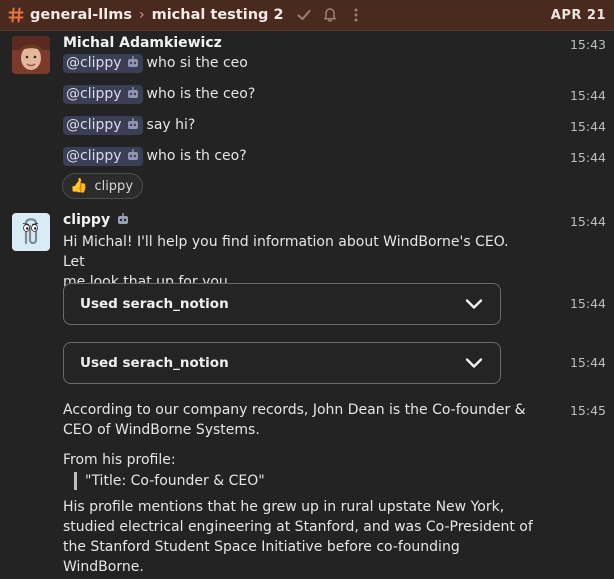 The height and width of the screenshot is (579, 614). I want to click on message-author: Michal Adamkiewicz, so click(142, 43).